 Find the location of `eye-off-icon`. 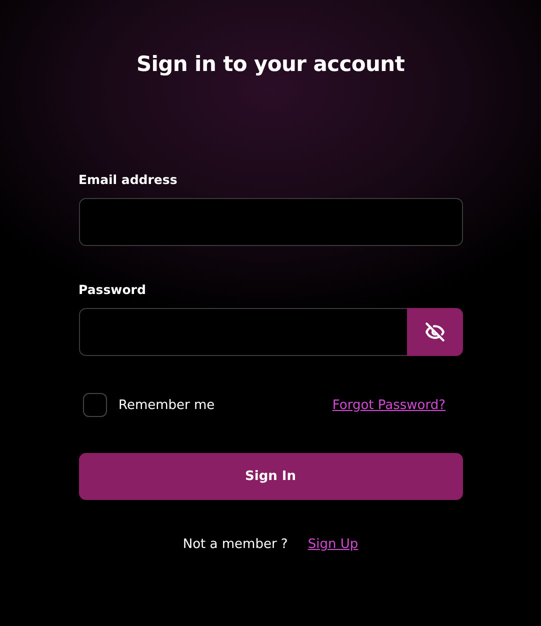

eye-off-icon is located at coordinates (434, 332).